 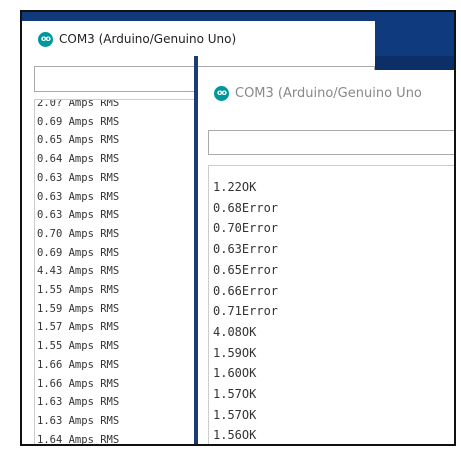 I want to click on serial-output-line: 0.71Error, so click(x=246, y=311).